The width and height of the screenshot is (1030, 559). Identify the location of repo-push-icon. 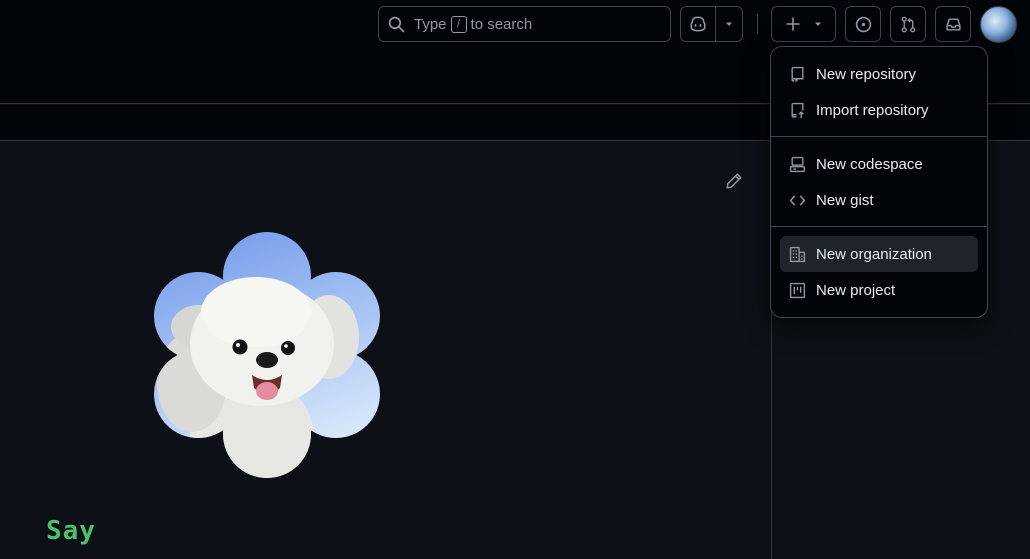
(797, 110).